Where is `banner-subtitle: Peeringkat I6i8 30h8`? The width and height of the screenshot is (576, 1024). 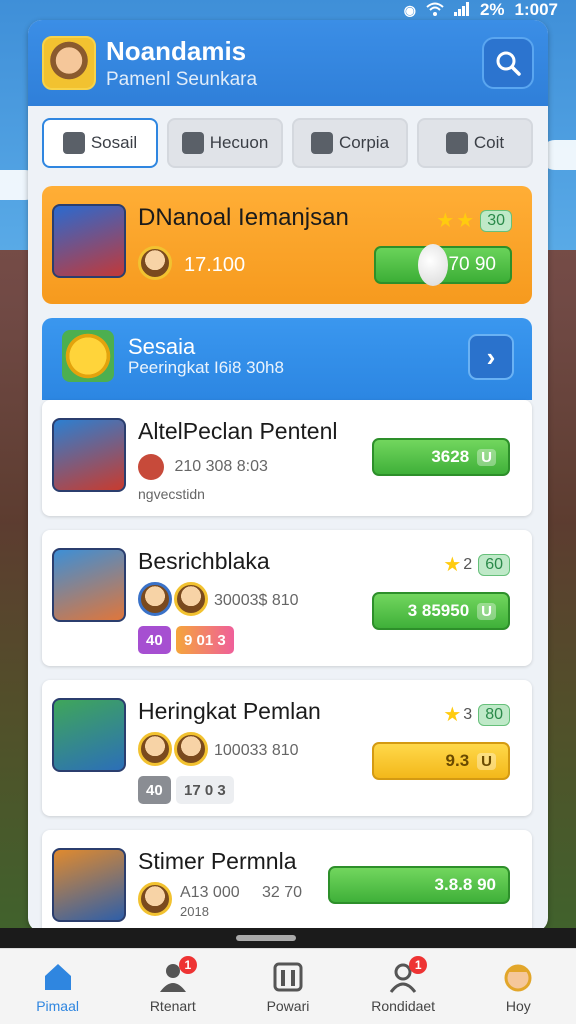
banner-subtitle: Peeringkat I6i8 30h8 is located at coordinates (206, 367).